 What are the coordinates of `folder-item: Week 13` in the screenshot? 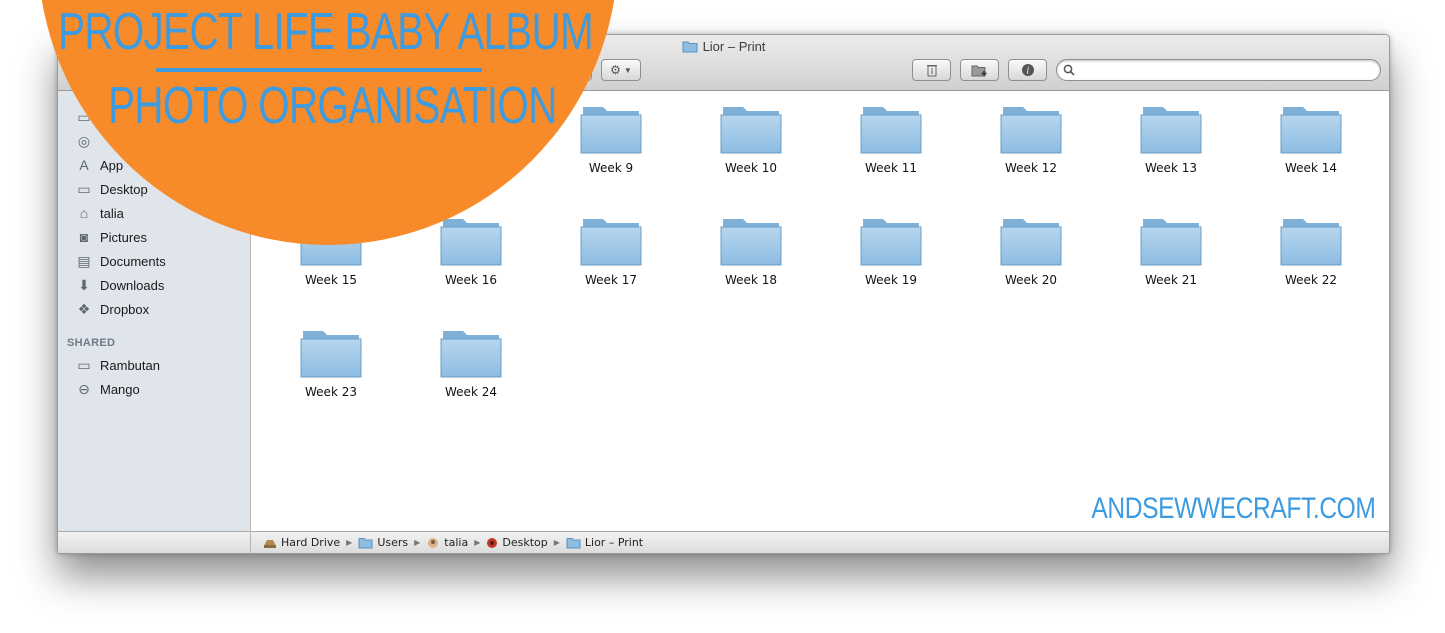 It's located at (1171, 148).